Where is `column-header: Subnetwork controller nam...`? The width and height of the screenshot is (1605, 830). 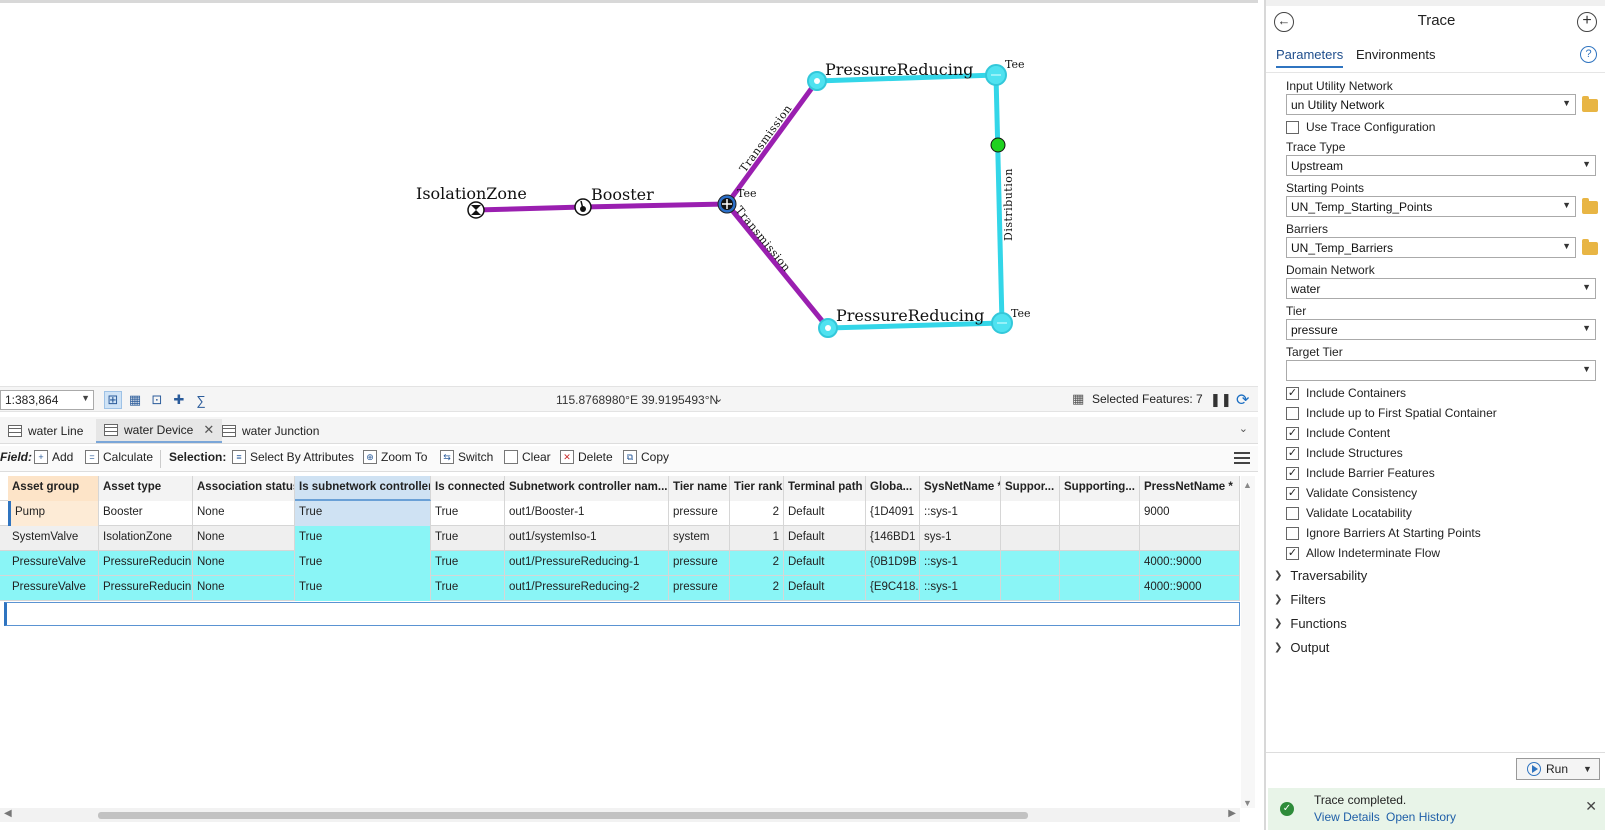 column-header: Subnetwork controller nam... is located at coordinates (587, 488).